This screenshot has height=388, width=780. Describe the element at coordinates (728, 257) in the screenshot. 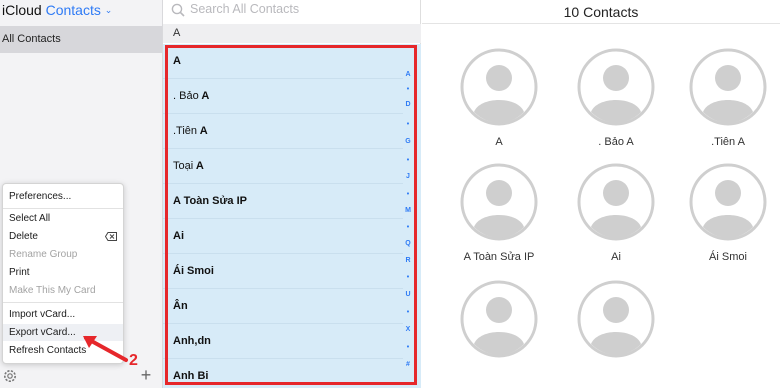

I see `card-name: Ái Smoi` at that location.